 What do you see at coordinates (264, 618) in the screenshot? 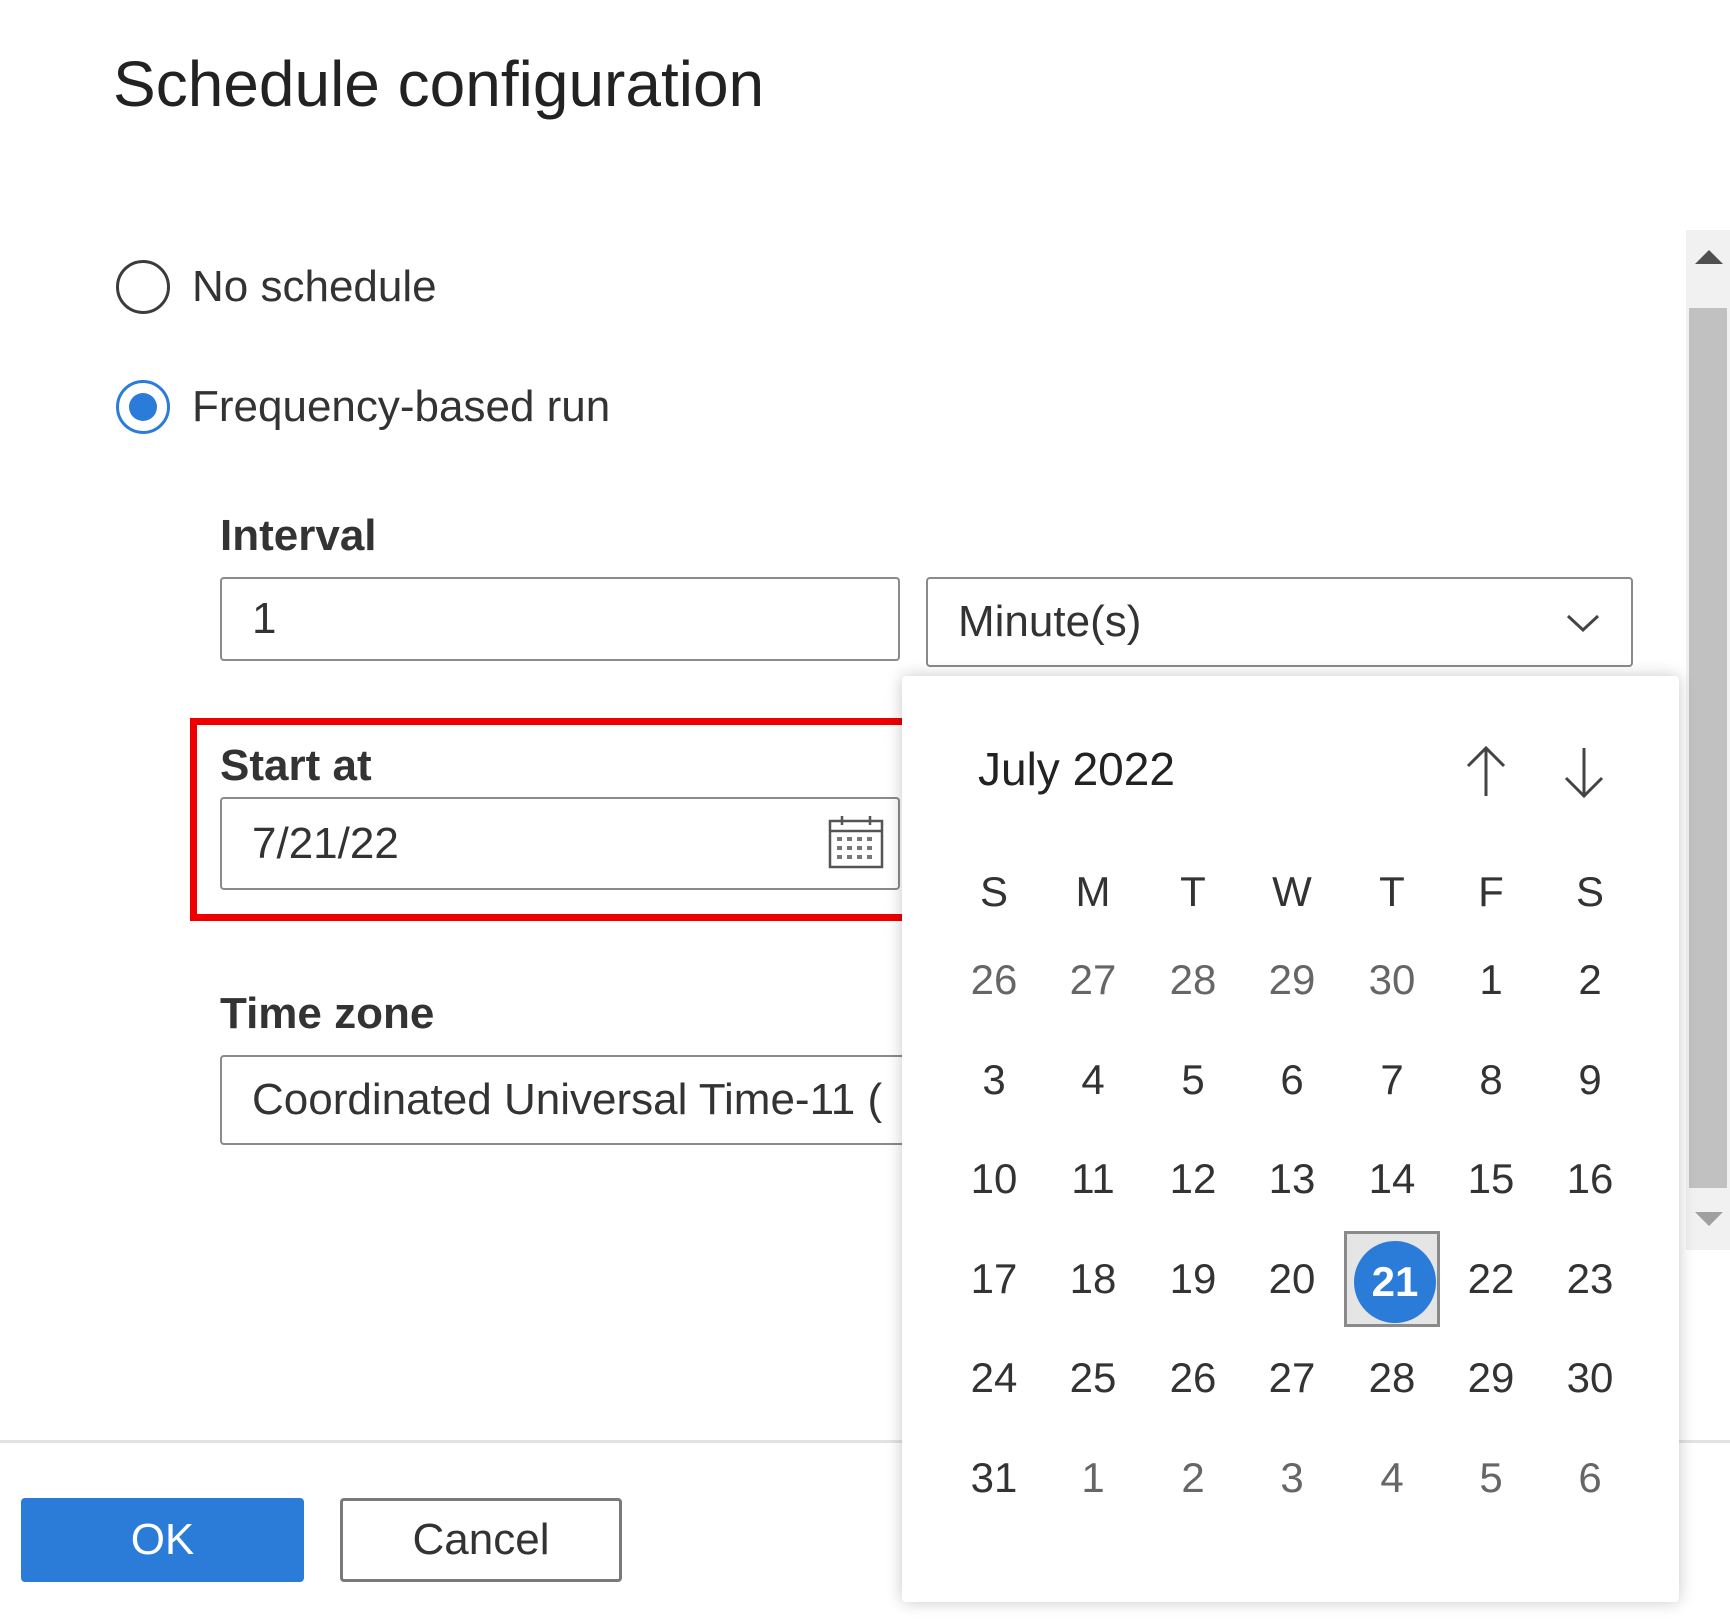
I see `interval-value: 1` at bounding box center [264, 618].